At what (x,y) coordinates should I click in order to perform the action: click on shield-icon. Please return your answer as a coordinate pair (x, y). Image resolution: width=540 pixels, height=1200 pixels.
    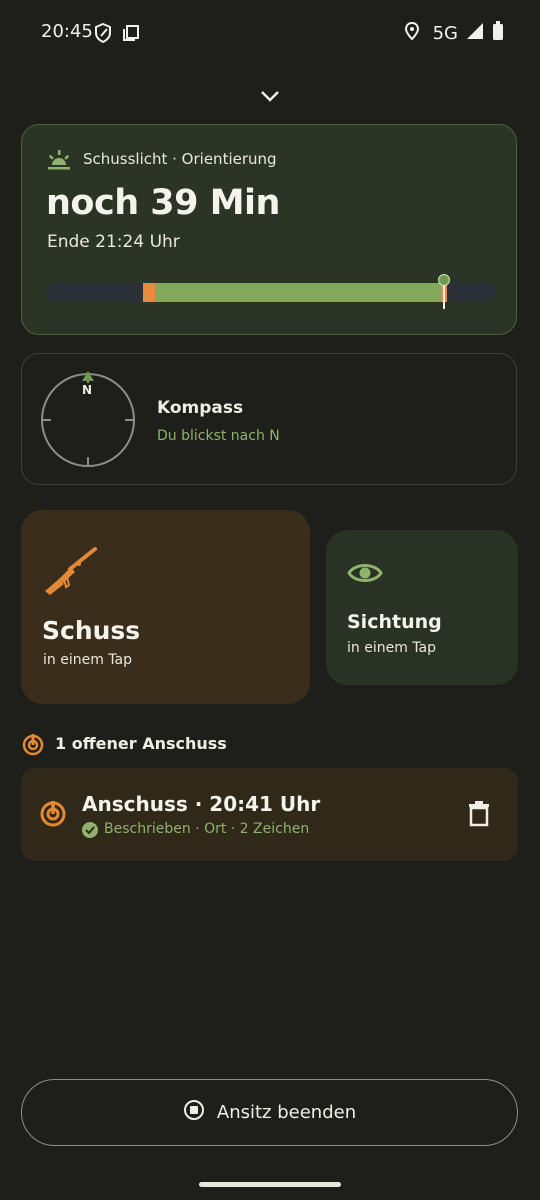
    Looking at the image, I should click on (103, 34).